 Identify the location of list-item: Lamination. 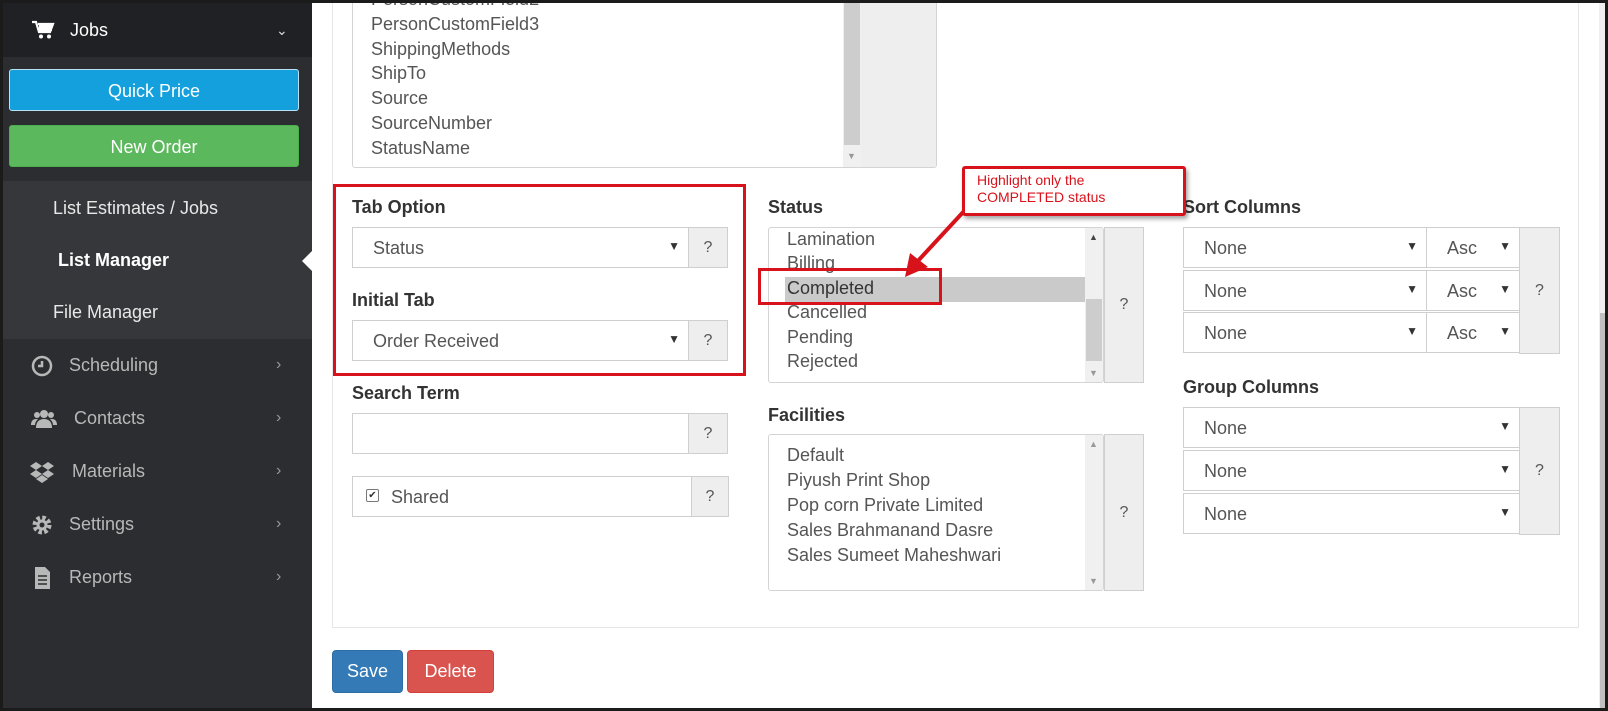
(831, 239).